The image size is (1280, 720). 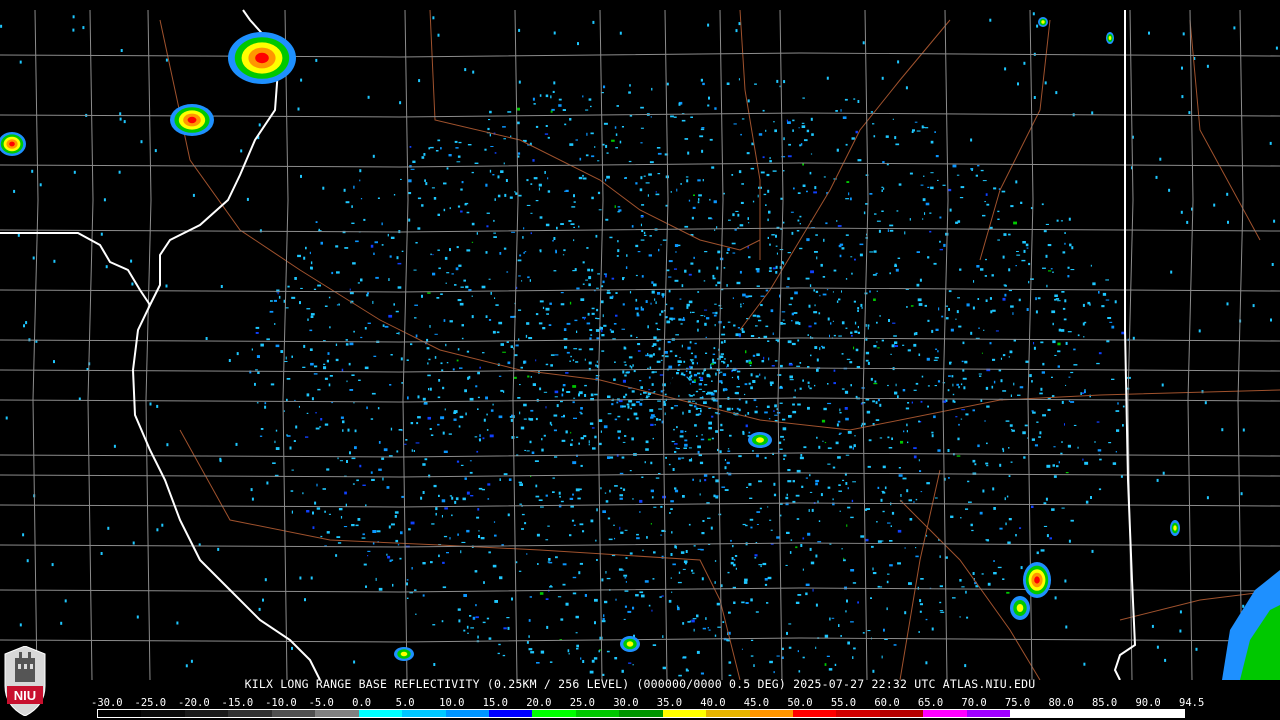 I want to click on niu-logo: NIU, so click(x=25, y=681).